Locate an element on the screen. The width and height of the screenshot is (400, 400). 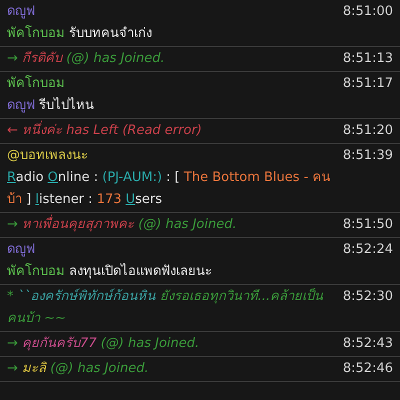
timestamp: 8:52:24 is located at coordinates (367, 250).